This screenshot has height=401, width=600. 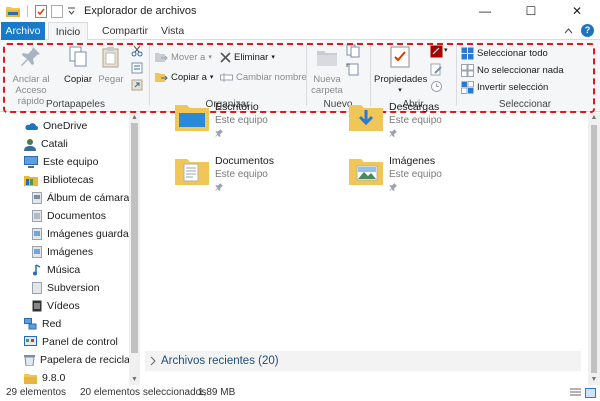 I want to click on paste-shortcut-icon, so click(x=137, y=85).